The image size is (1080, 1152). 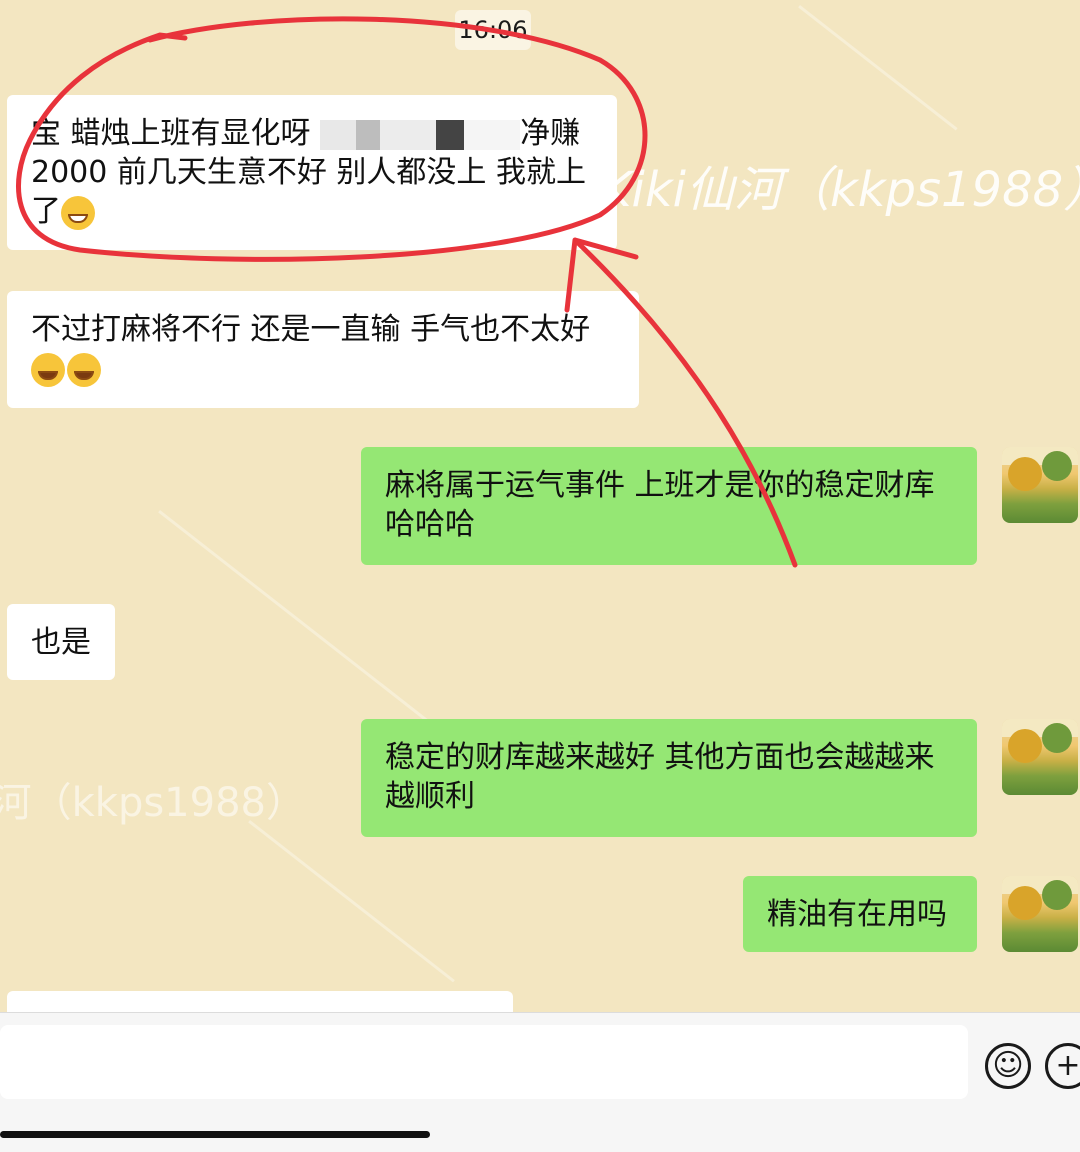 I want to click on message-bubble: 也是, so click(x=61, y=642).